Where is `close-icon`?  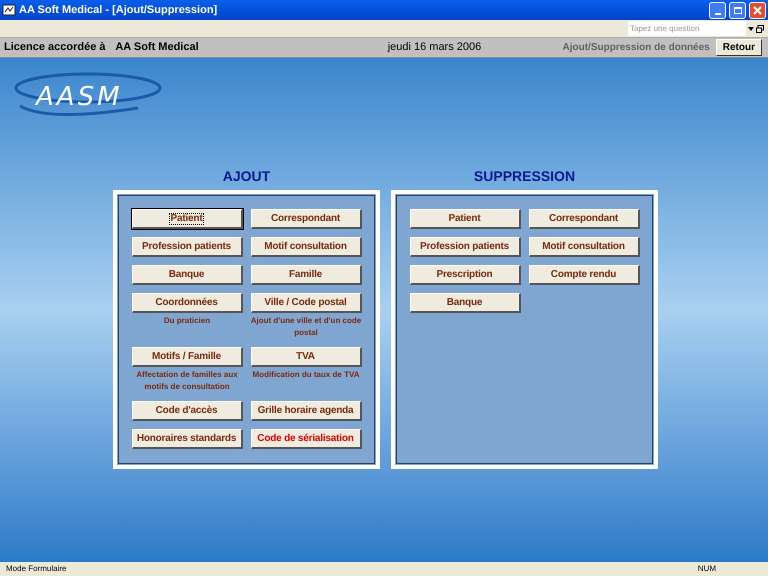 close-icon is located at coordinates (757, 10).